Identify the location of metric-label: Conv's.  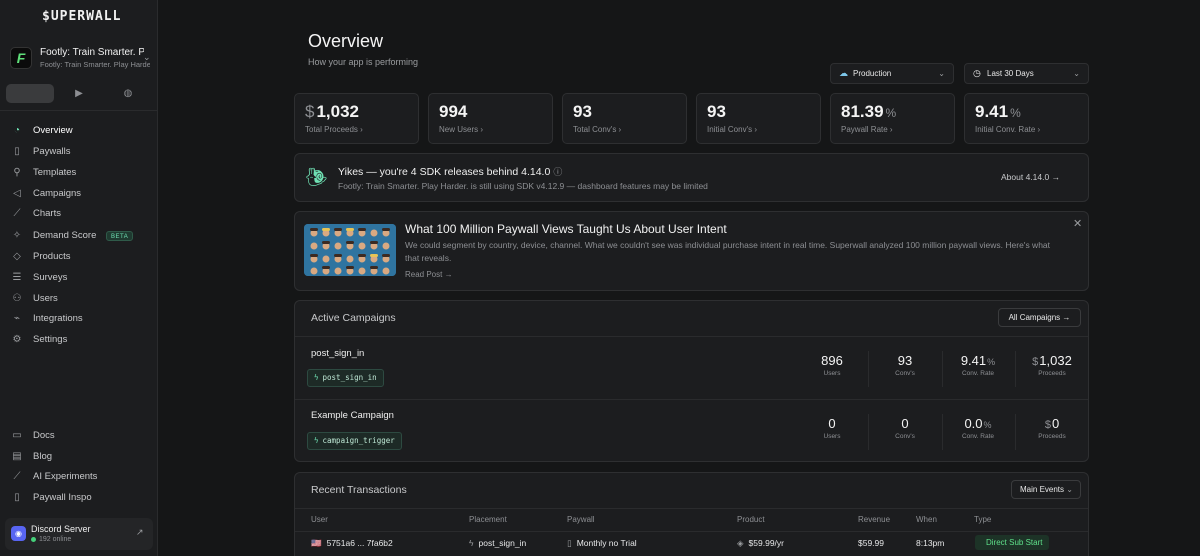
(905, 373).